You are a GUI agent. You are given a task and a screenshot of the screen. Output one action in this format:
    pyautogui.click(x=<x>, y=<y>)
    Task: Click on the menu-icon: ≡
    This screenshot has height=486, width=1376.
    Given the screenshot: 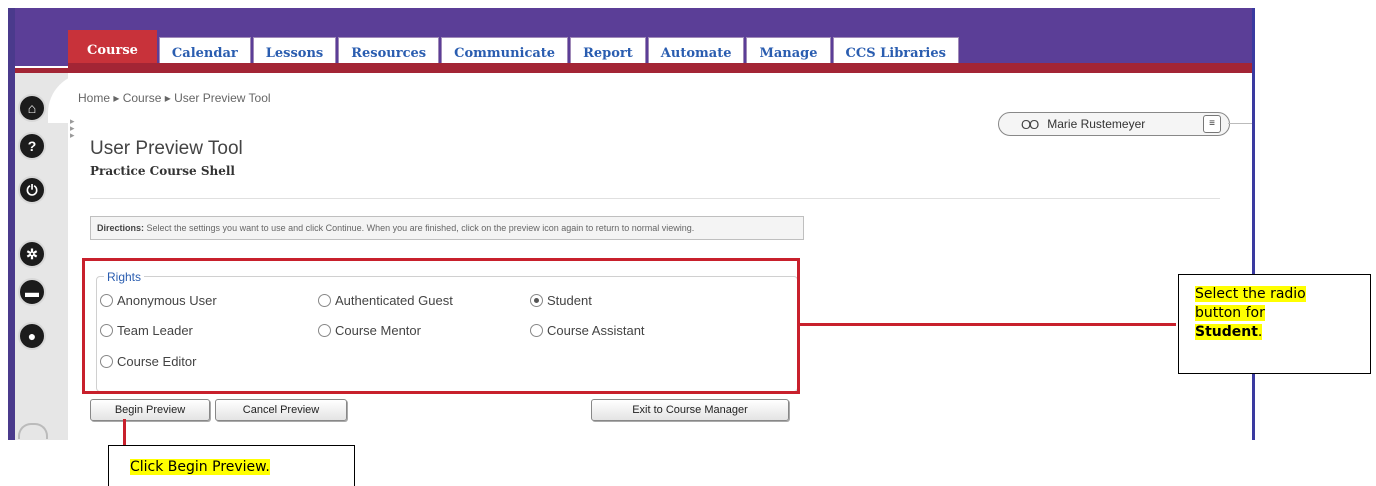 What is the action you would take?
    pyautogui.click(x=1212, y=124)
    